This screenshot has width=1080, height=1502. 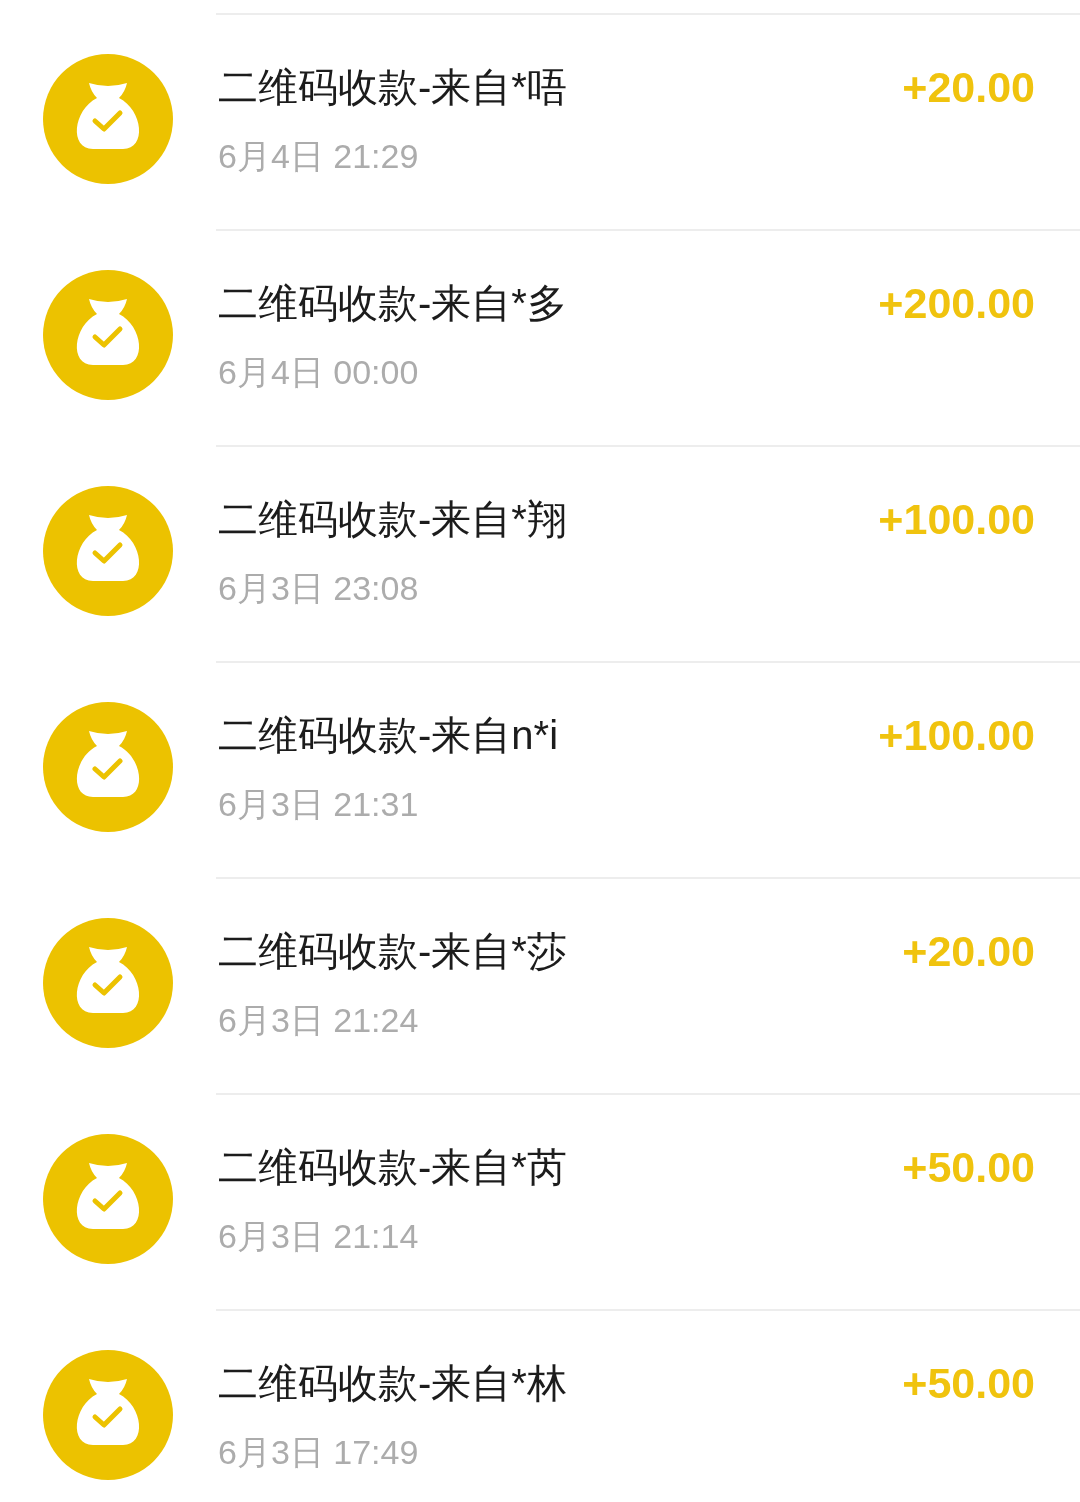 I want to click on transaction-title: 二维码收款-来自*多, so click(x=392, y=303).